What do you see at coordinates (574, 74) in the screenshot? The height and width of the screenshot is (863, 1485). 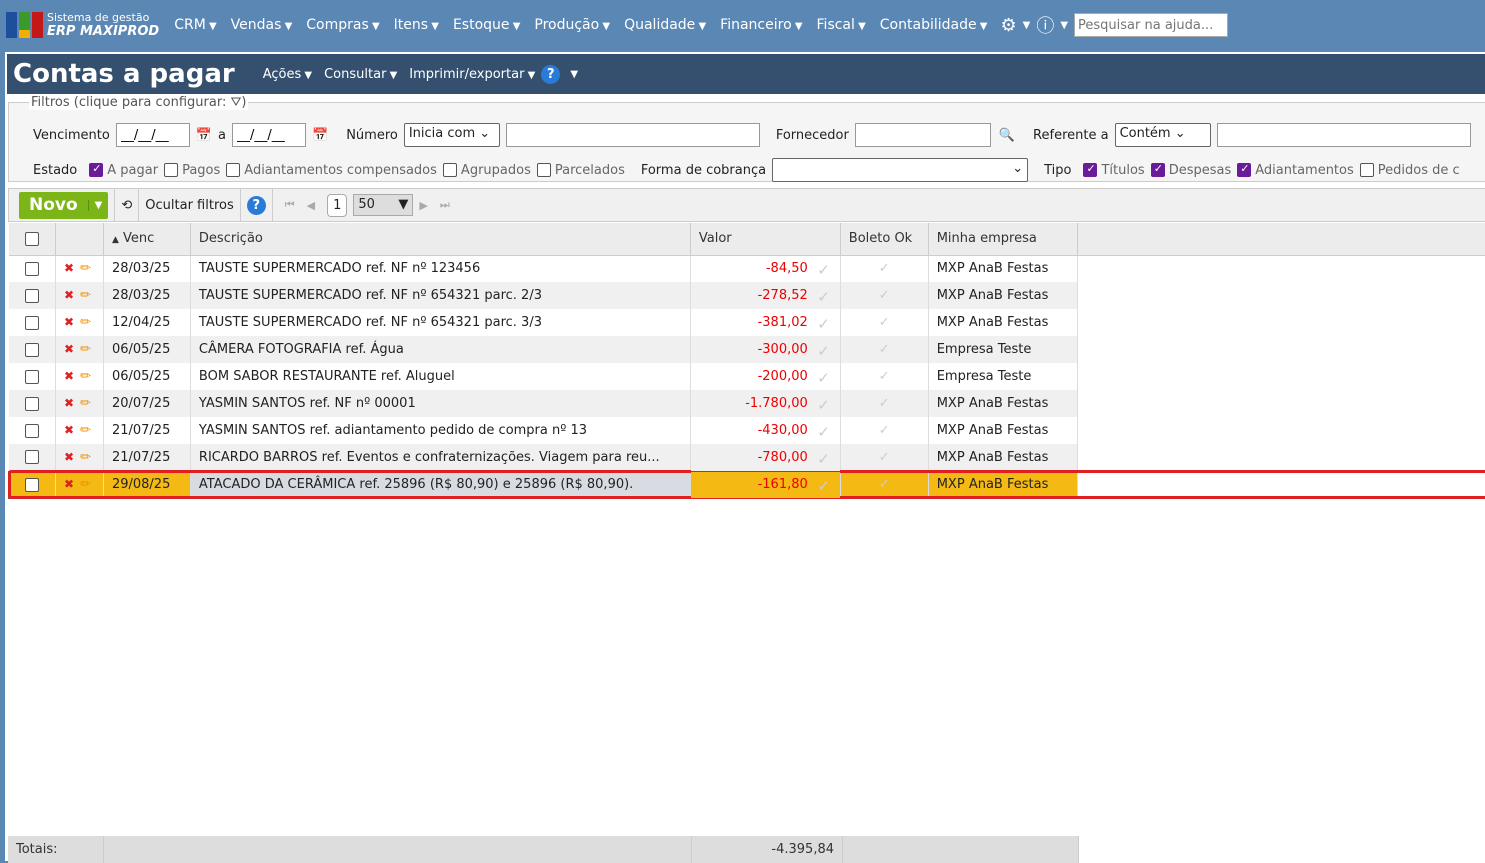 I see `chevron-down-icon: ▼` at bounding box center [574, 74].